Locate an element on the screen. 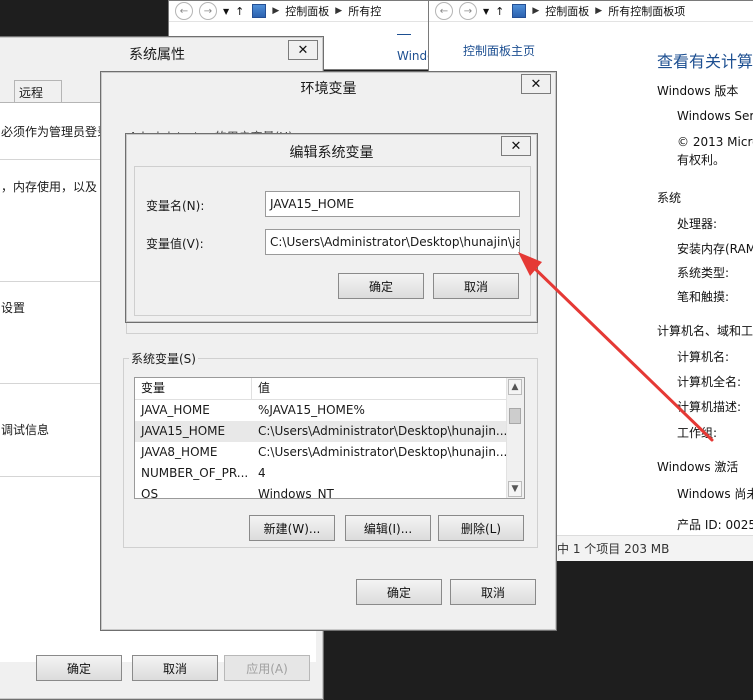 This screenshot has height=700, width=753. annotation-arrow-line is located at coordinates (620, 351).